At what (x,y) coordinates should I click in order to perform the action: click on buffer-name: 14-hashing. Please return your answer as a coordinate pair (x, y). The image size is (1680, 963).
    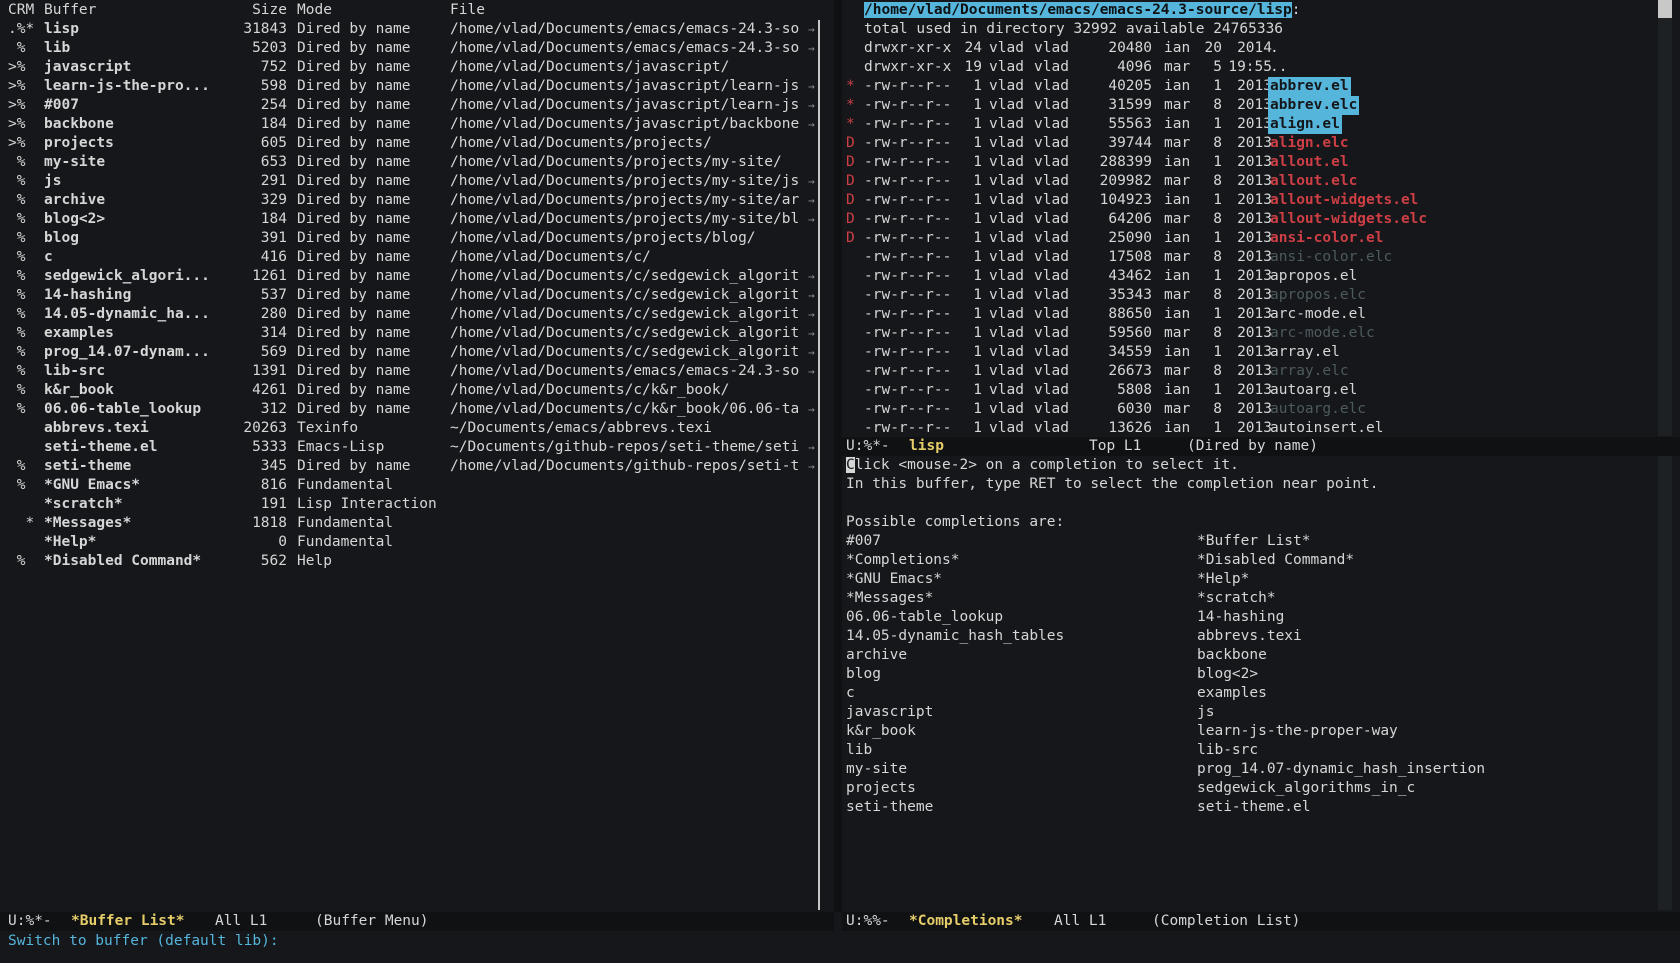
    Looking at the image, I should click on (144, 295).